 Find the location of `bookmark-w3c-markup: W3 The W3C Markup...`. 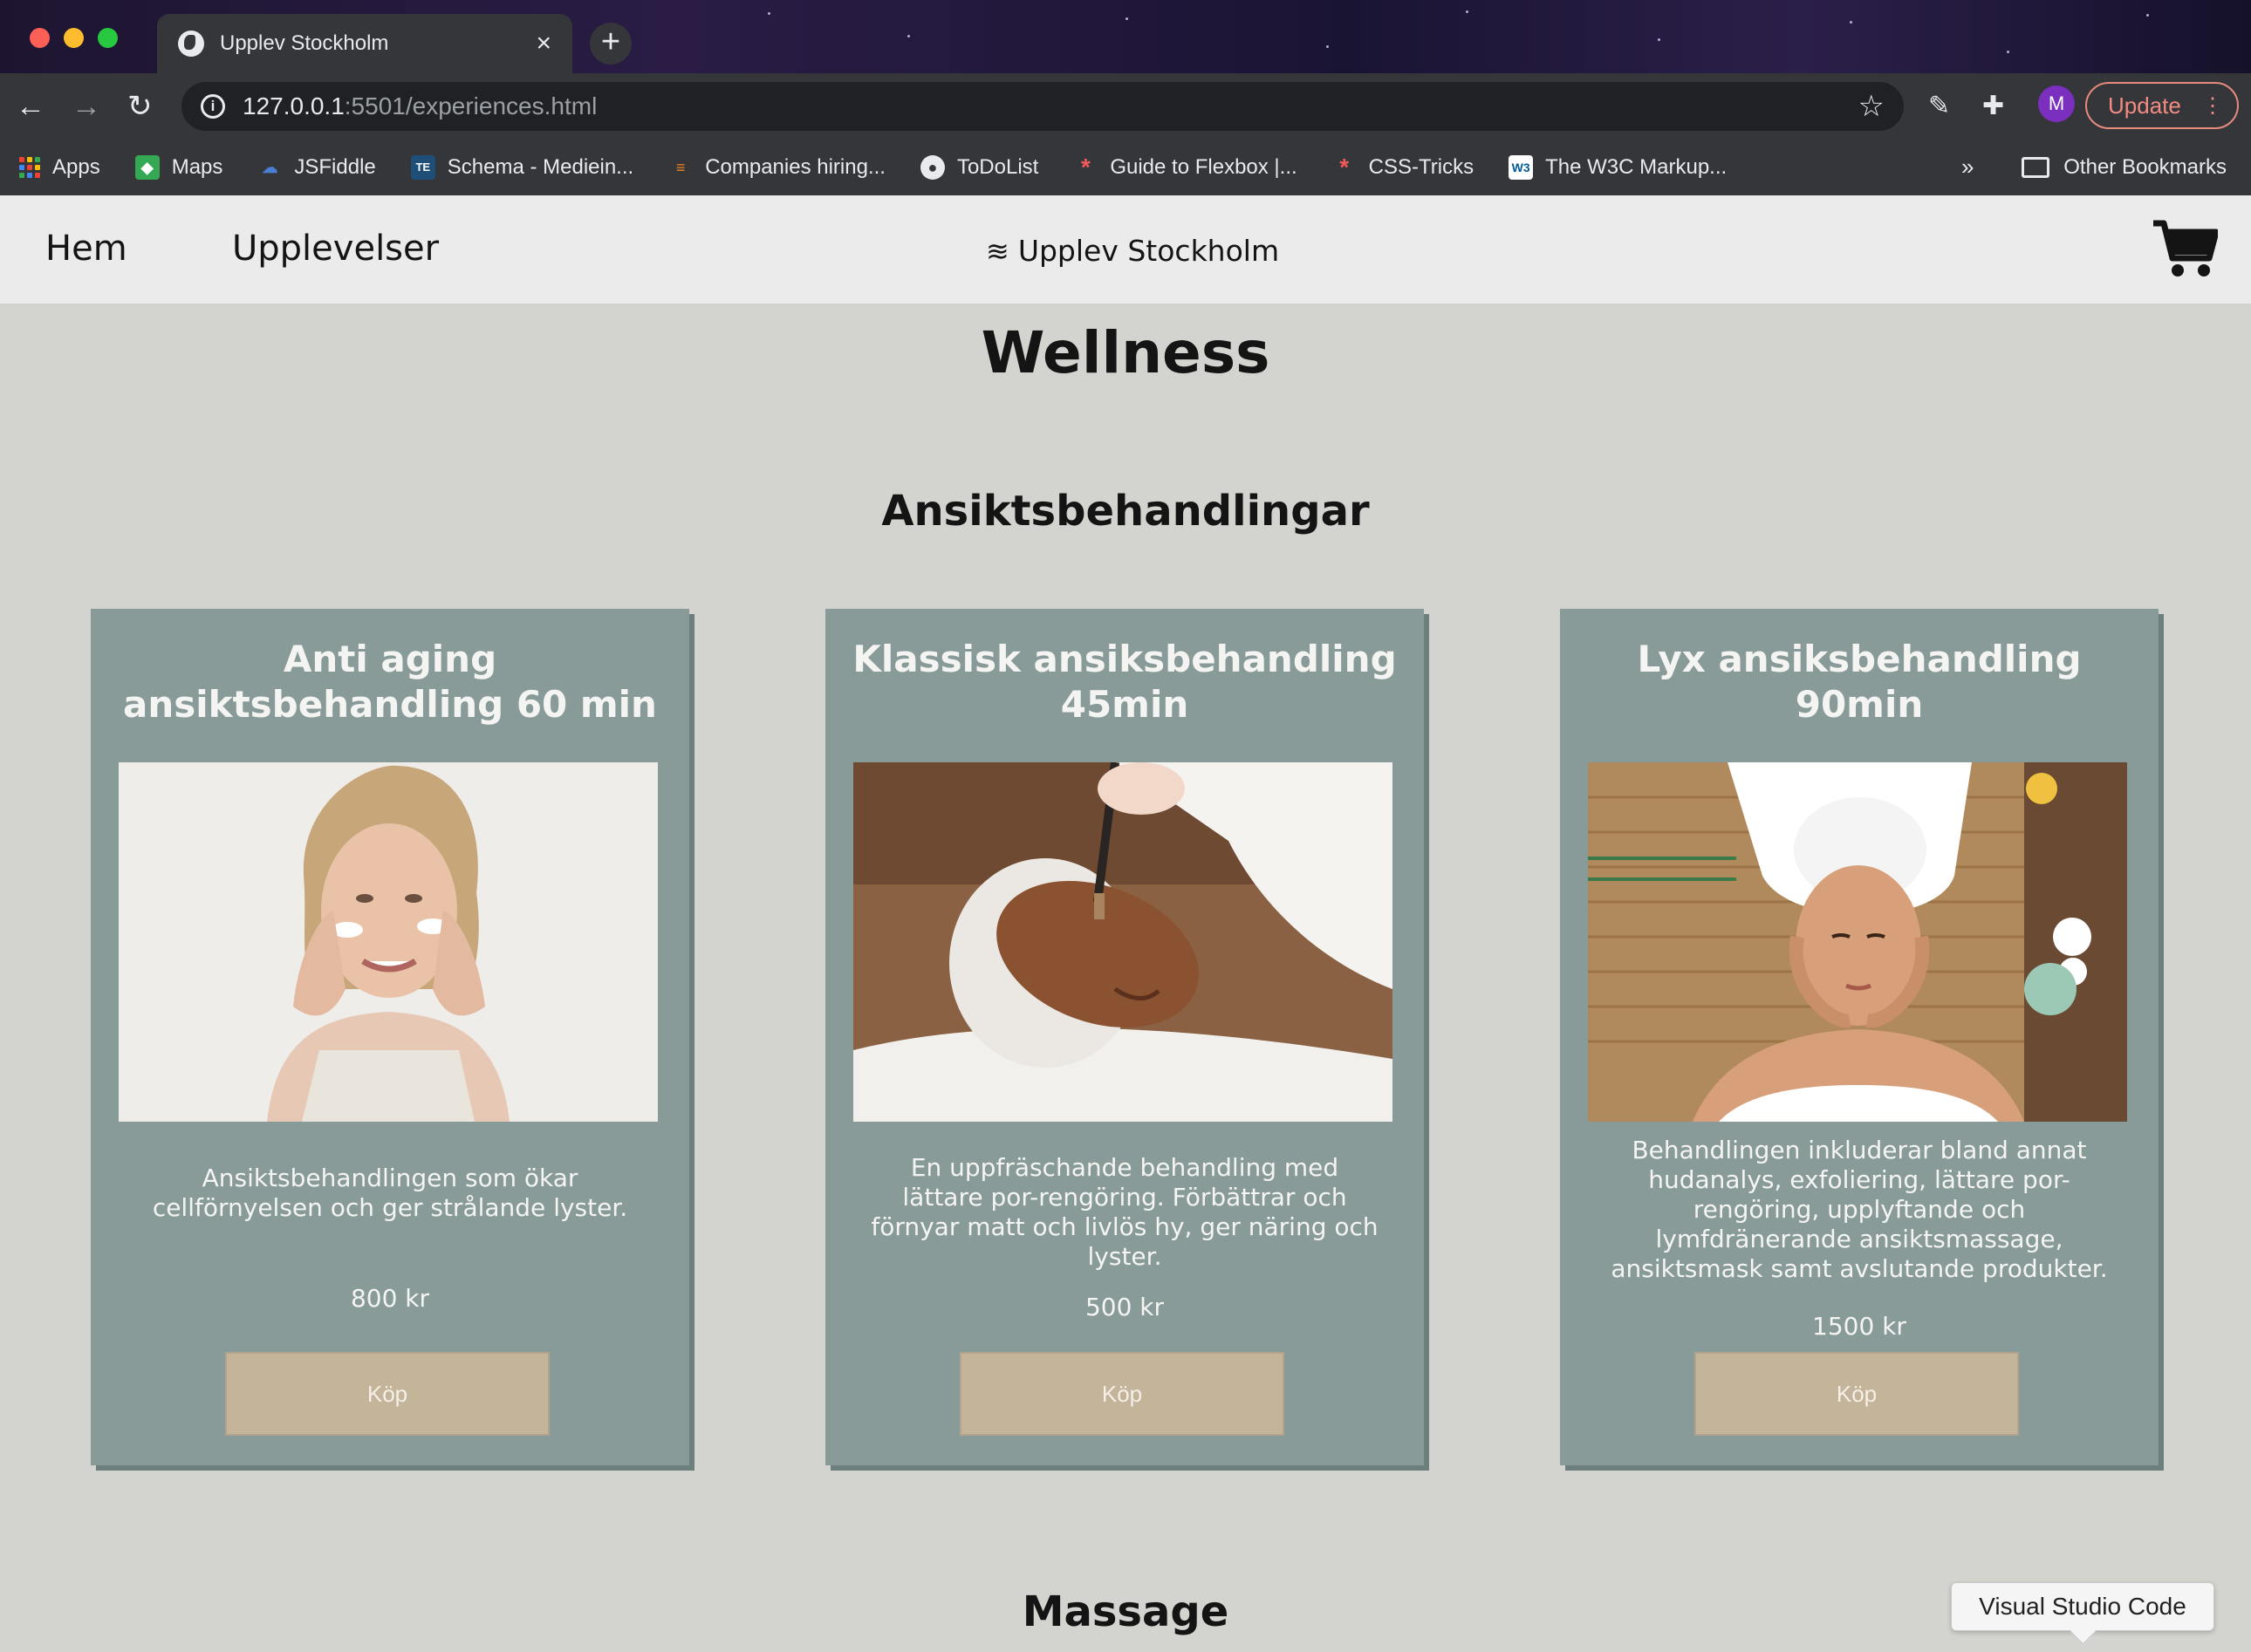

bookmark-w3c-markup: W3 The W3C Markup... is located at coordinates (1618, 167).